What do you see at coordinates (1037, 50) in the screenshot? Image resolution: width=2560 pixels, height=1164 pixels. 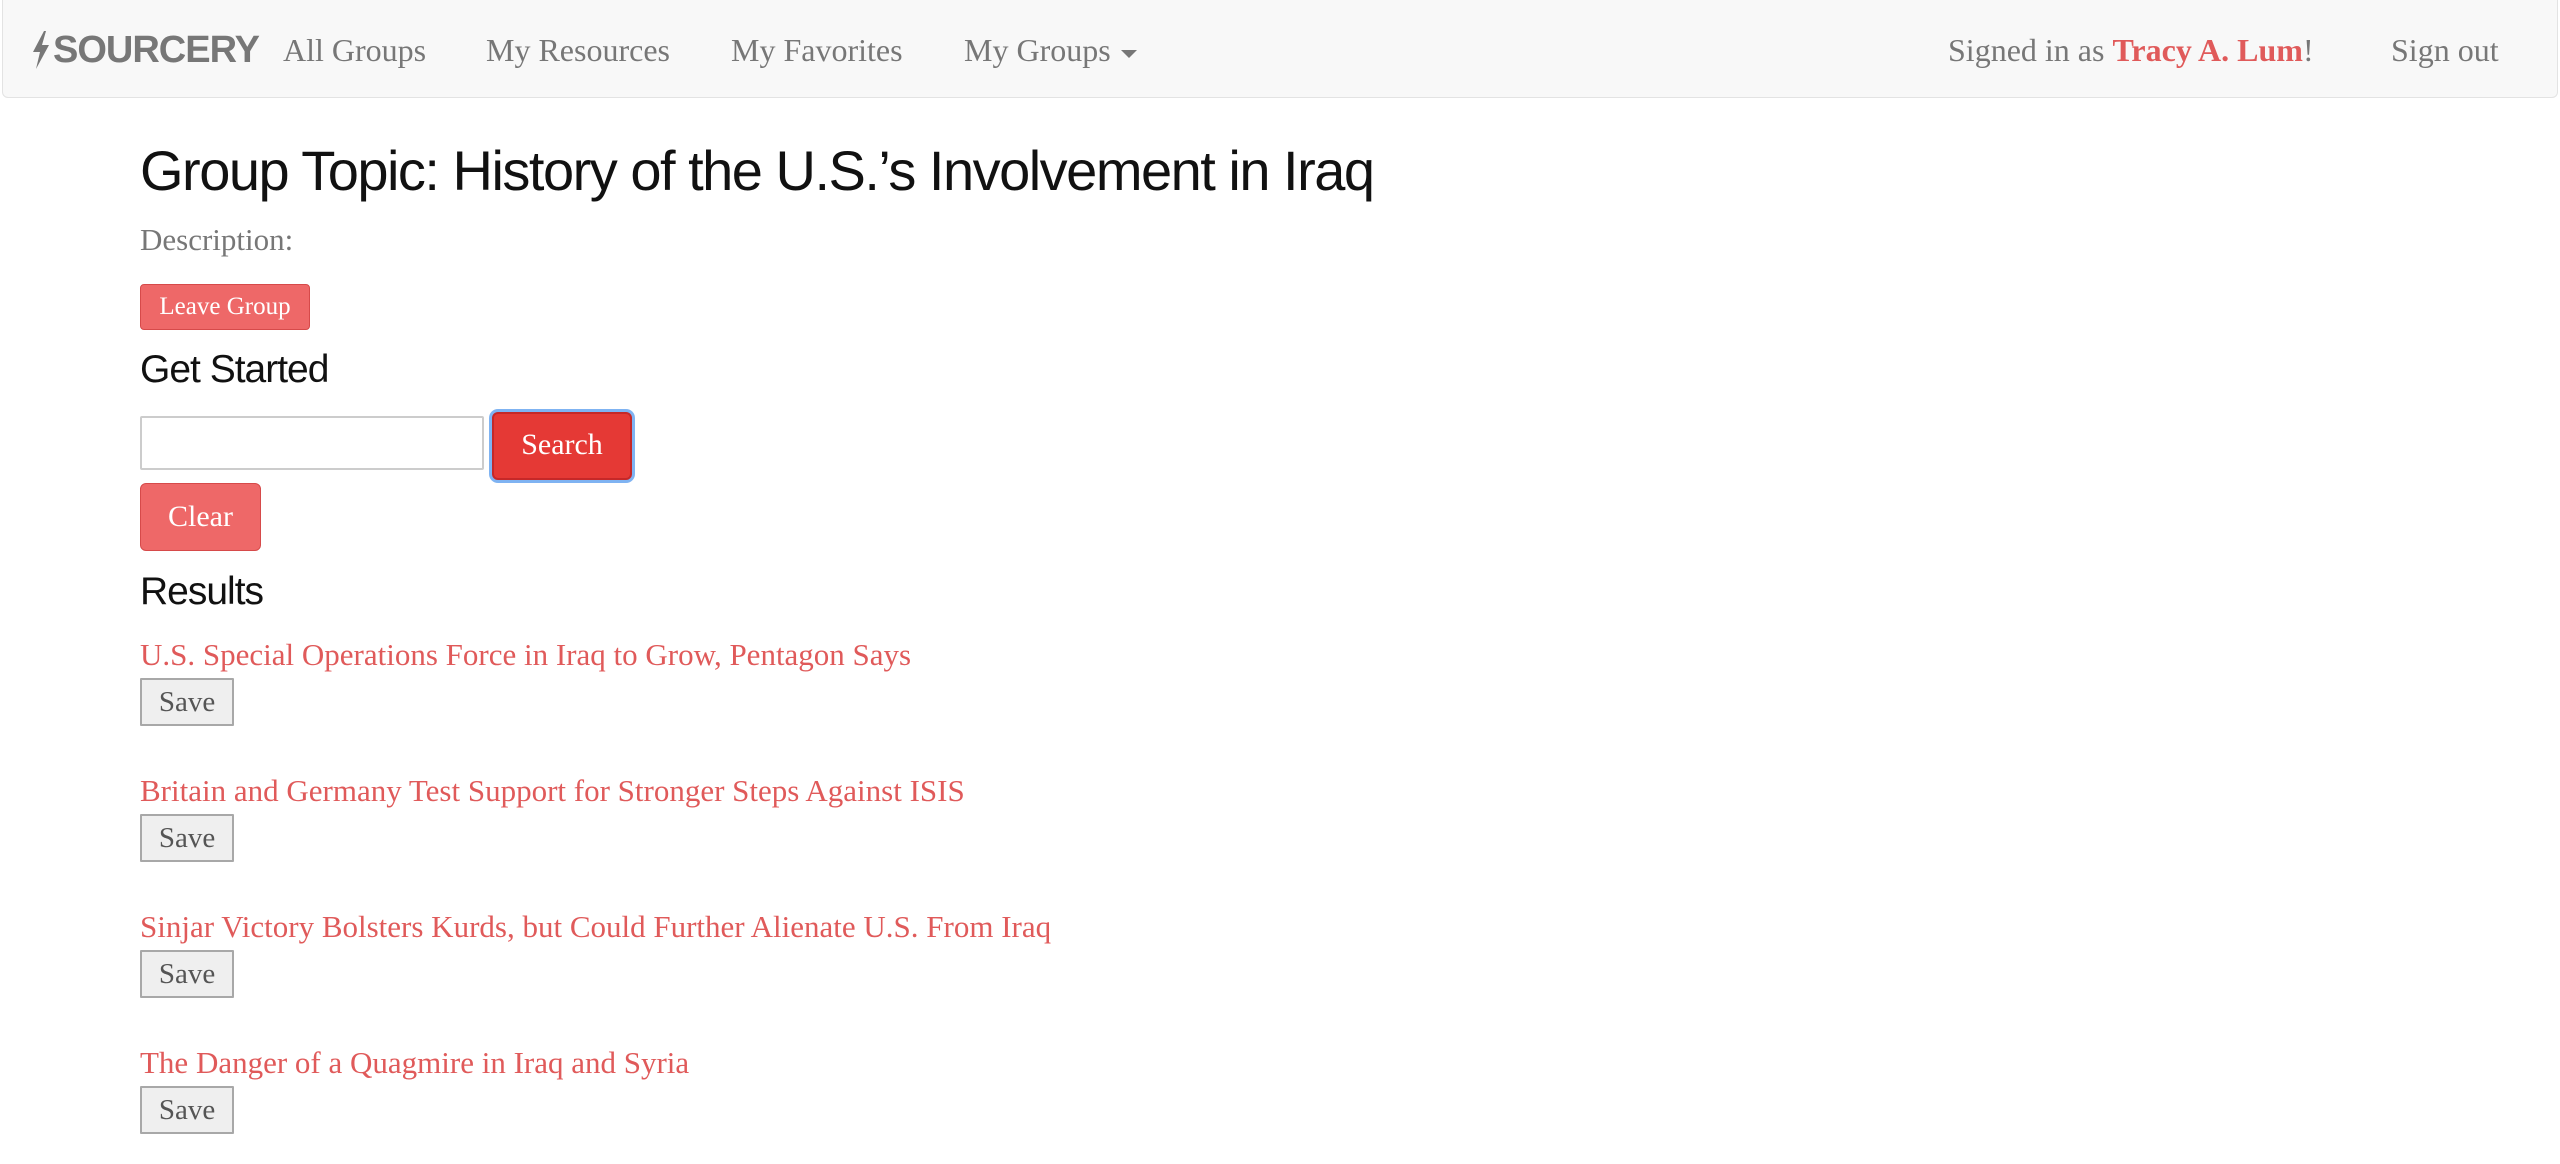 I see `nav-my-groups-label: My Groups` at bounding box center [1037, 50].